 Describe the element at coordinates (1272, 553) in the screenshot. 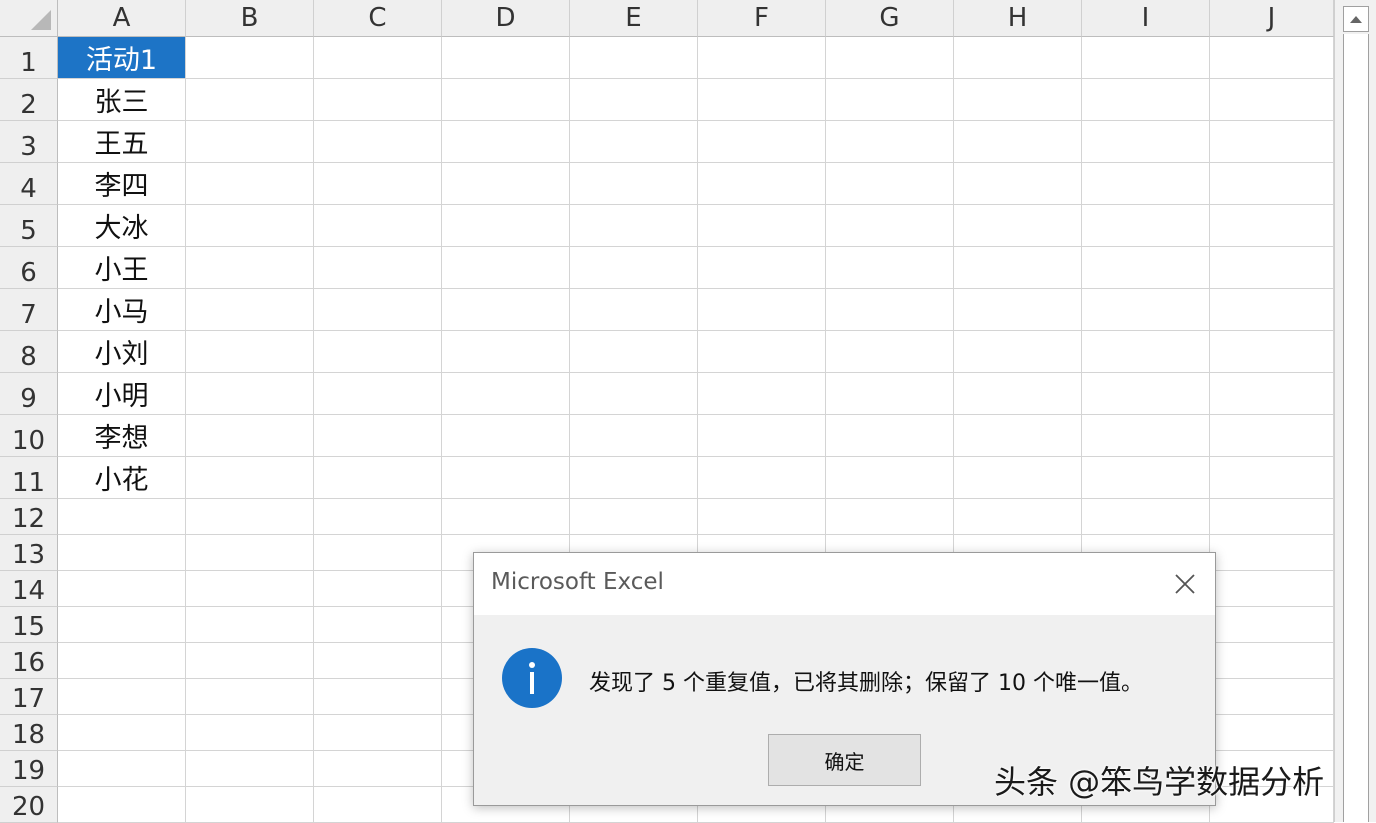

I see `cell-j13` at that location.